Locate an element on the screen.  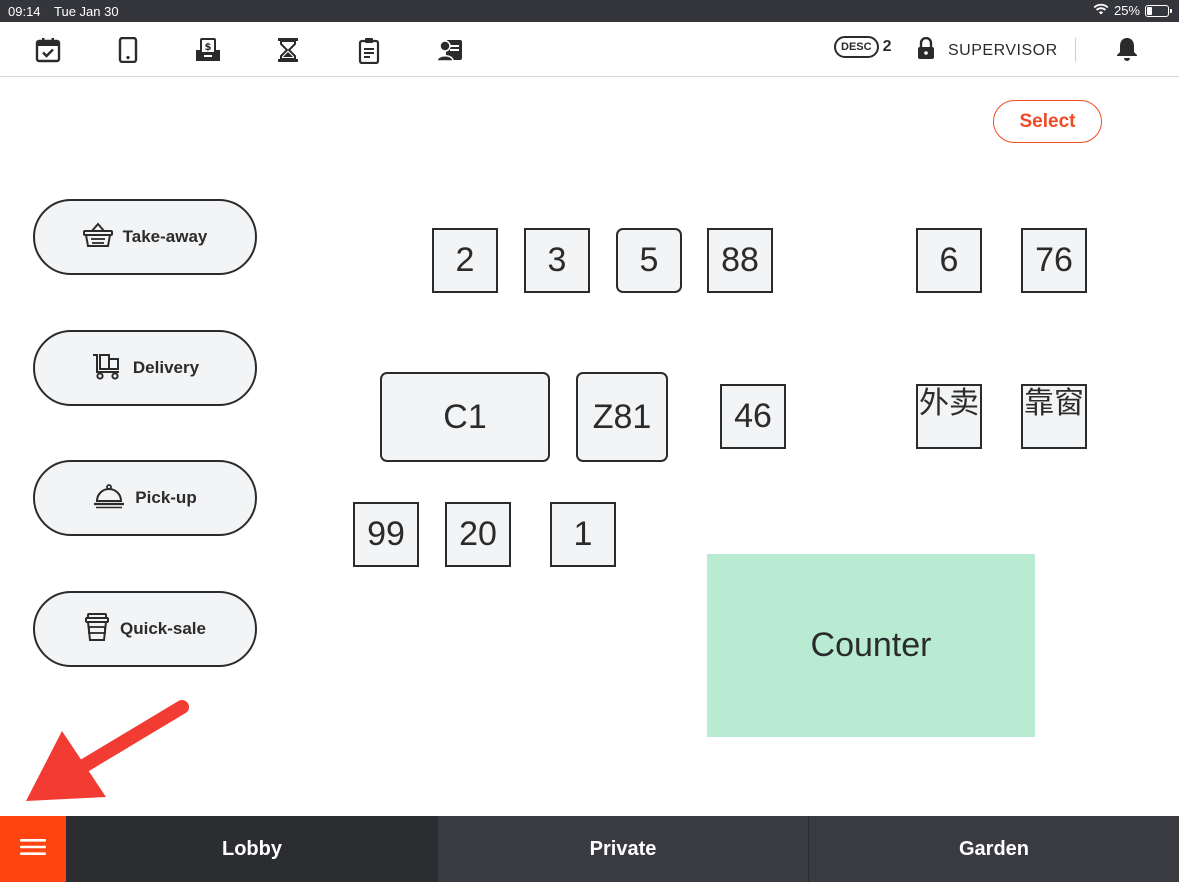
desc-count: 2 is located at coordinates (887, 46).